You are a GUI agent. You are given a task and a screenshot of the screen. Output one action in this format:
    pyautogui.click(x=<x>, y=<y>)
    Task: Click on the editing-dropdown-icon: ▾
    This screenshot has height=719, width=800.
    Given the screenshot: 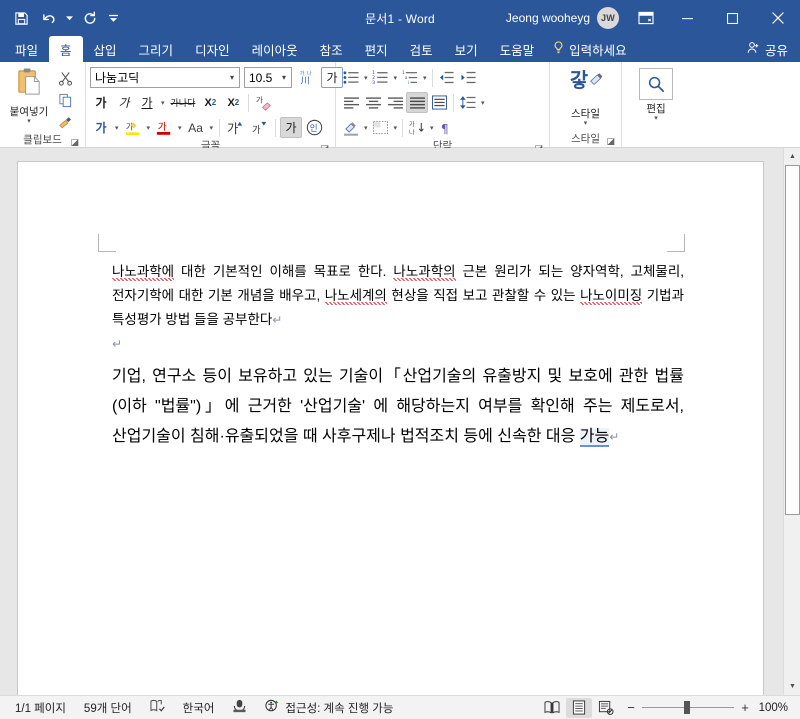 What is the action you would take?
    pyautogui.click(x=656, y=118)
    